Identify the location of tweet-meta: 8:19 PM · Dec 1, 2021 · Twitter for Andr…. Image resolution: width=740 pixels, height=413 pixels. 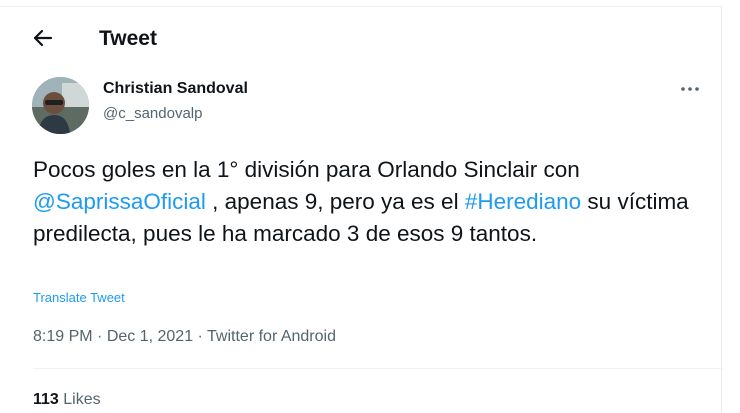
(184, 337).